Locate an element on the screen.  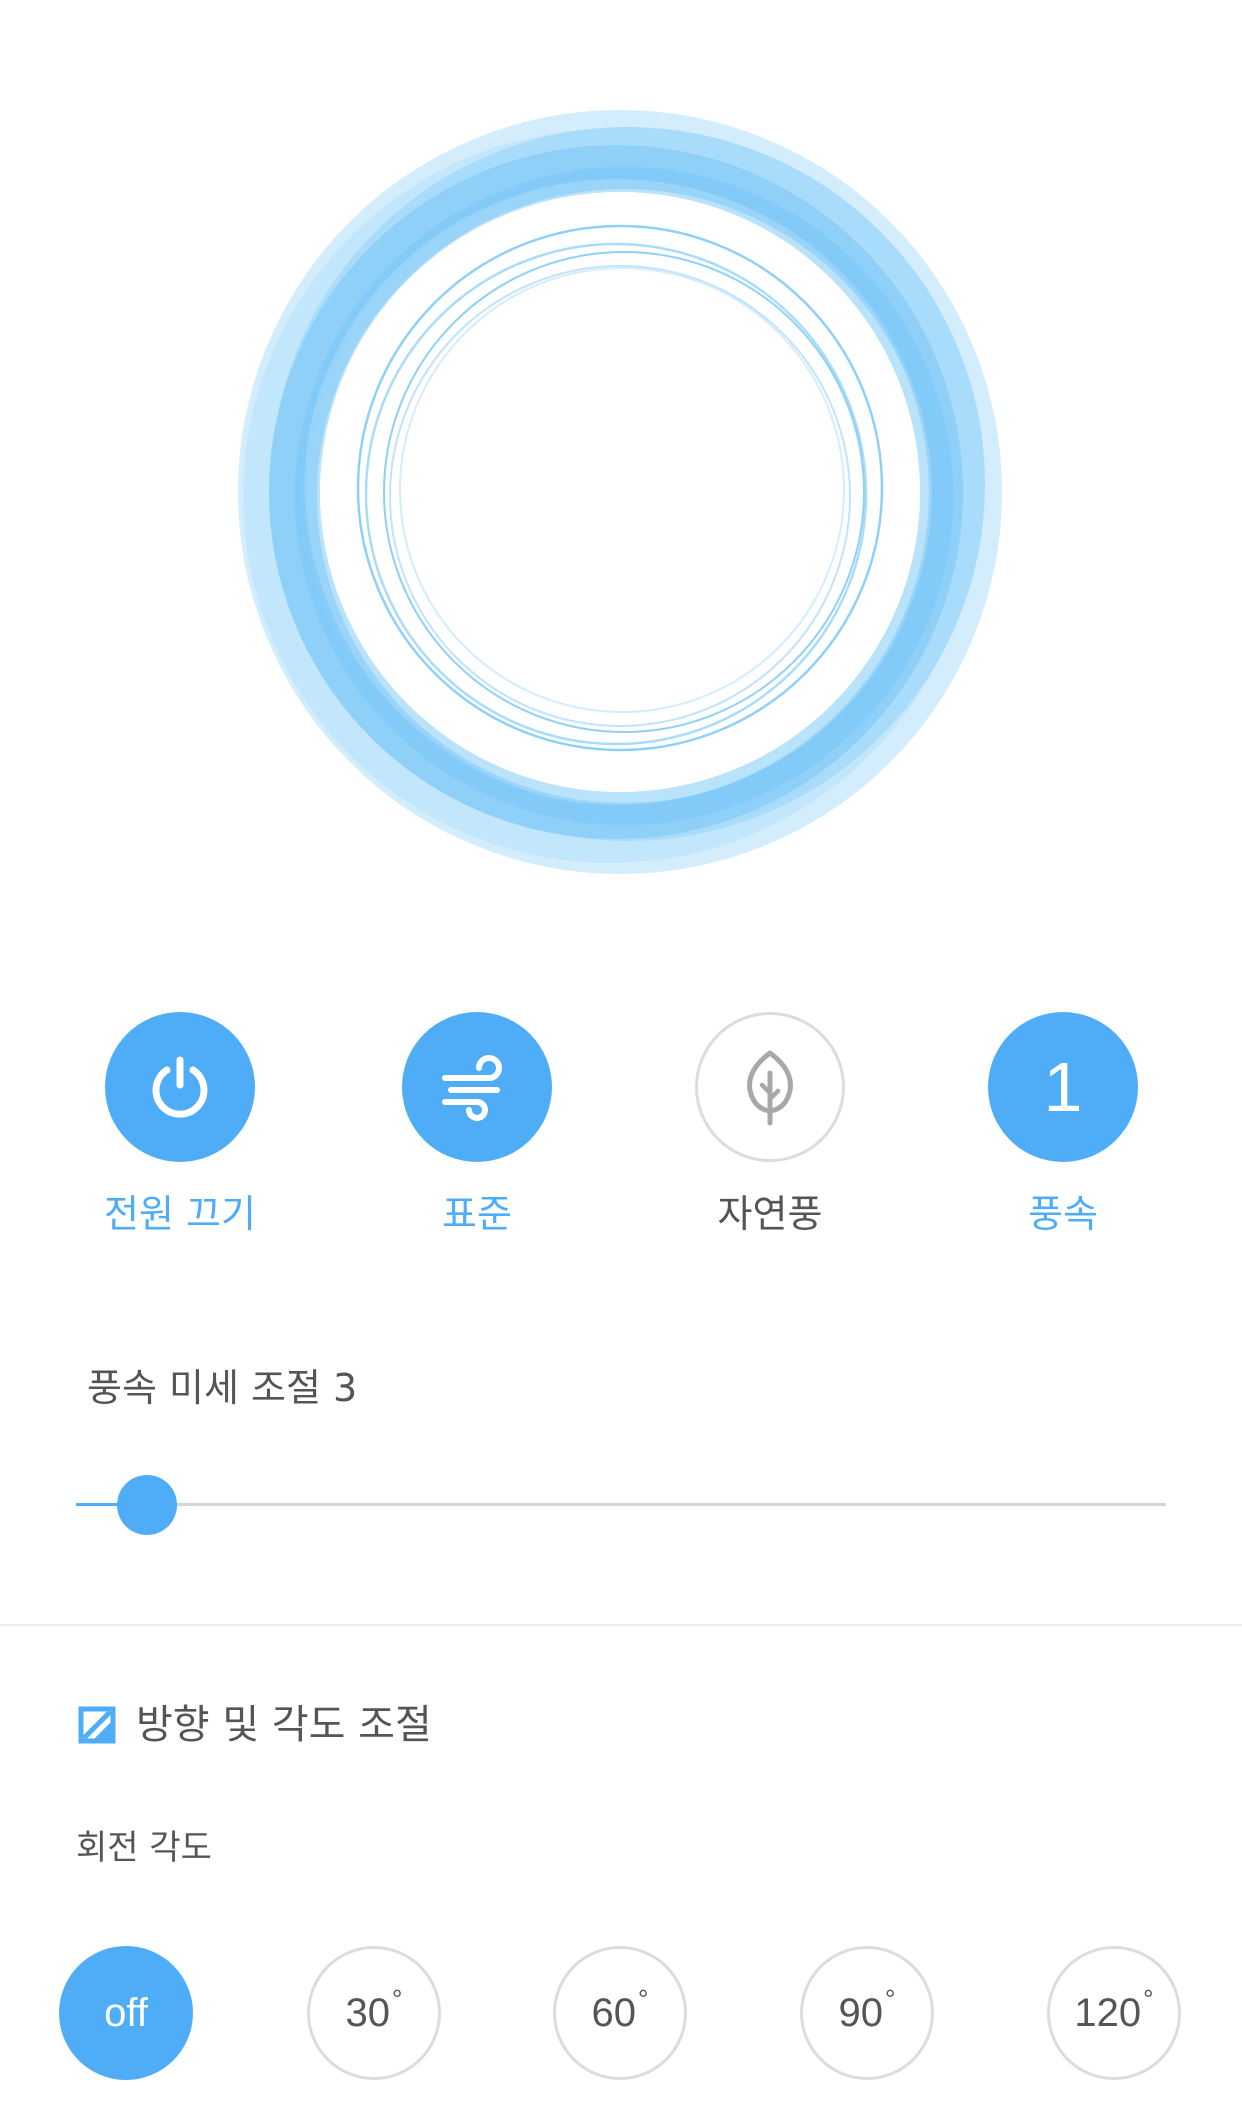
standard-mode-button is located at coordinates (477, 1087).